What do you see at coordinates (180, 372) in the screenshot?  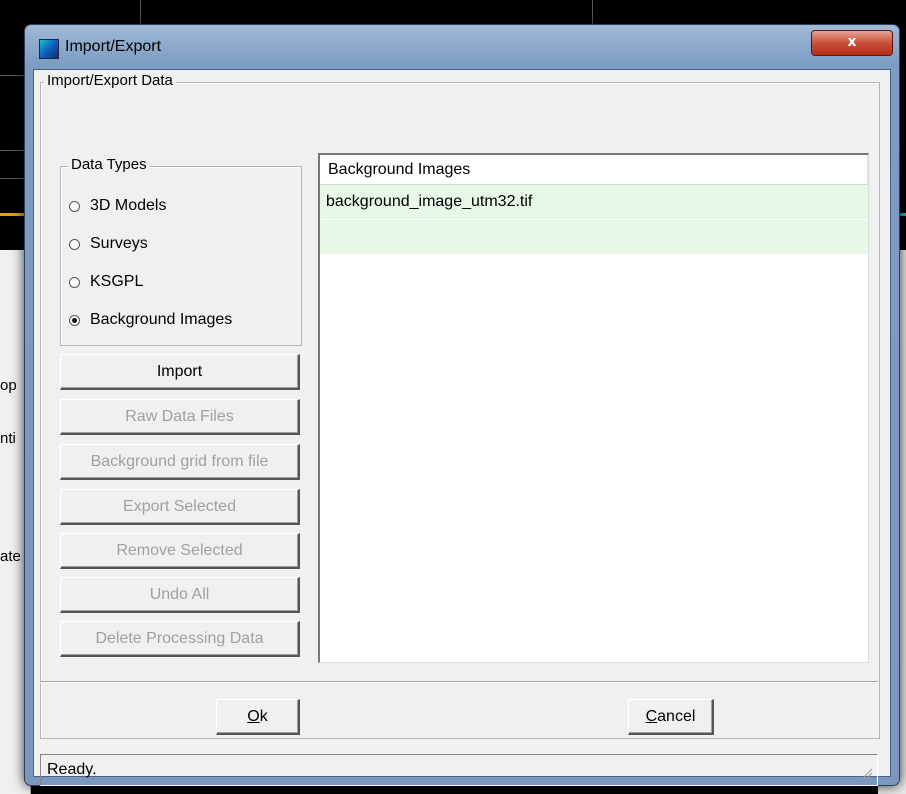 I see `import-button: Import` at bounding box center [180, 372].